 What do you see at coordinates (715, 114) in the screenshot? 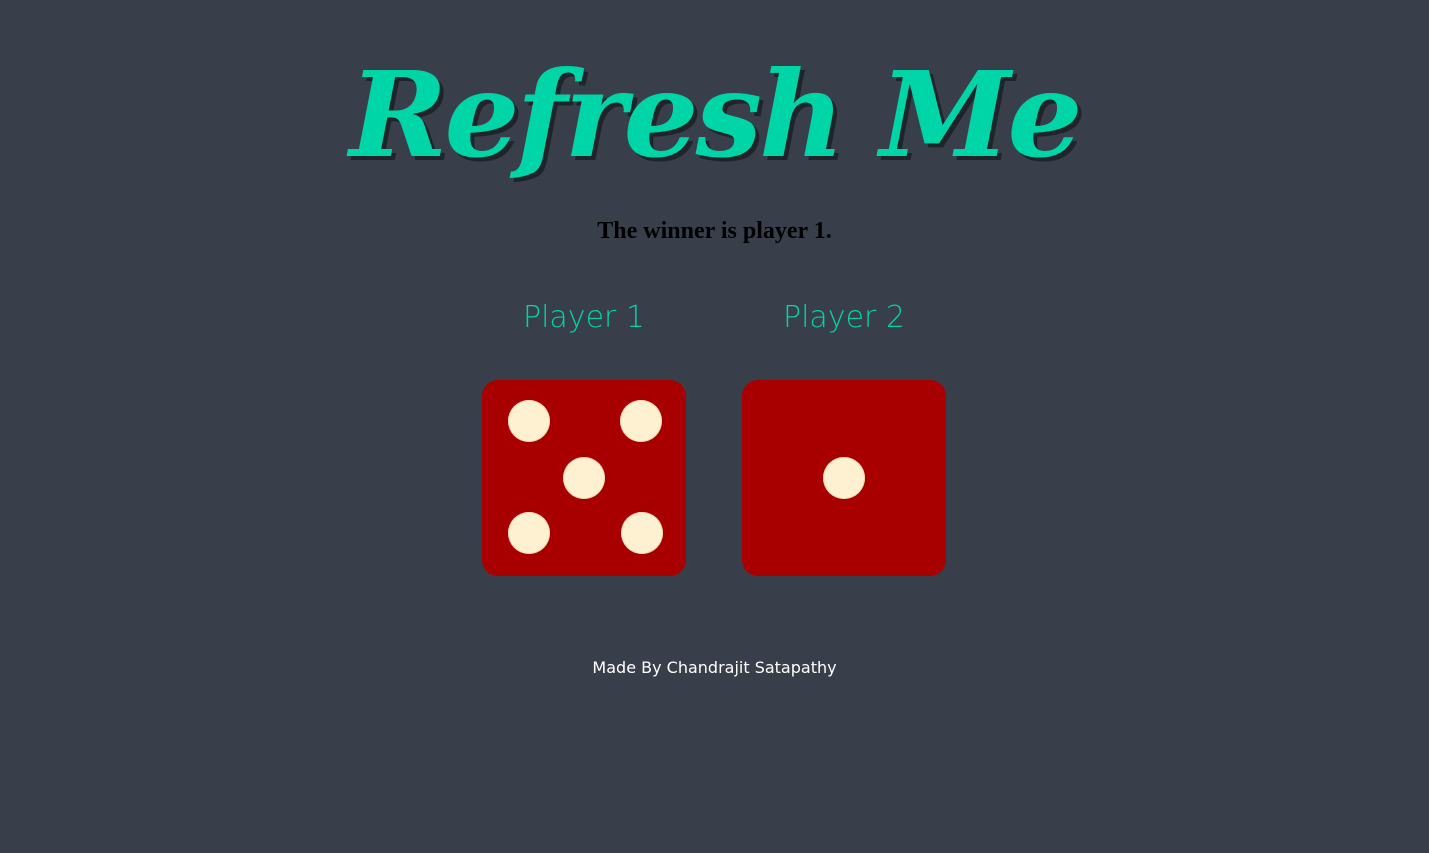
I see `page-title: Refresh Me` at bounding box center [715, 114].